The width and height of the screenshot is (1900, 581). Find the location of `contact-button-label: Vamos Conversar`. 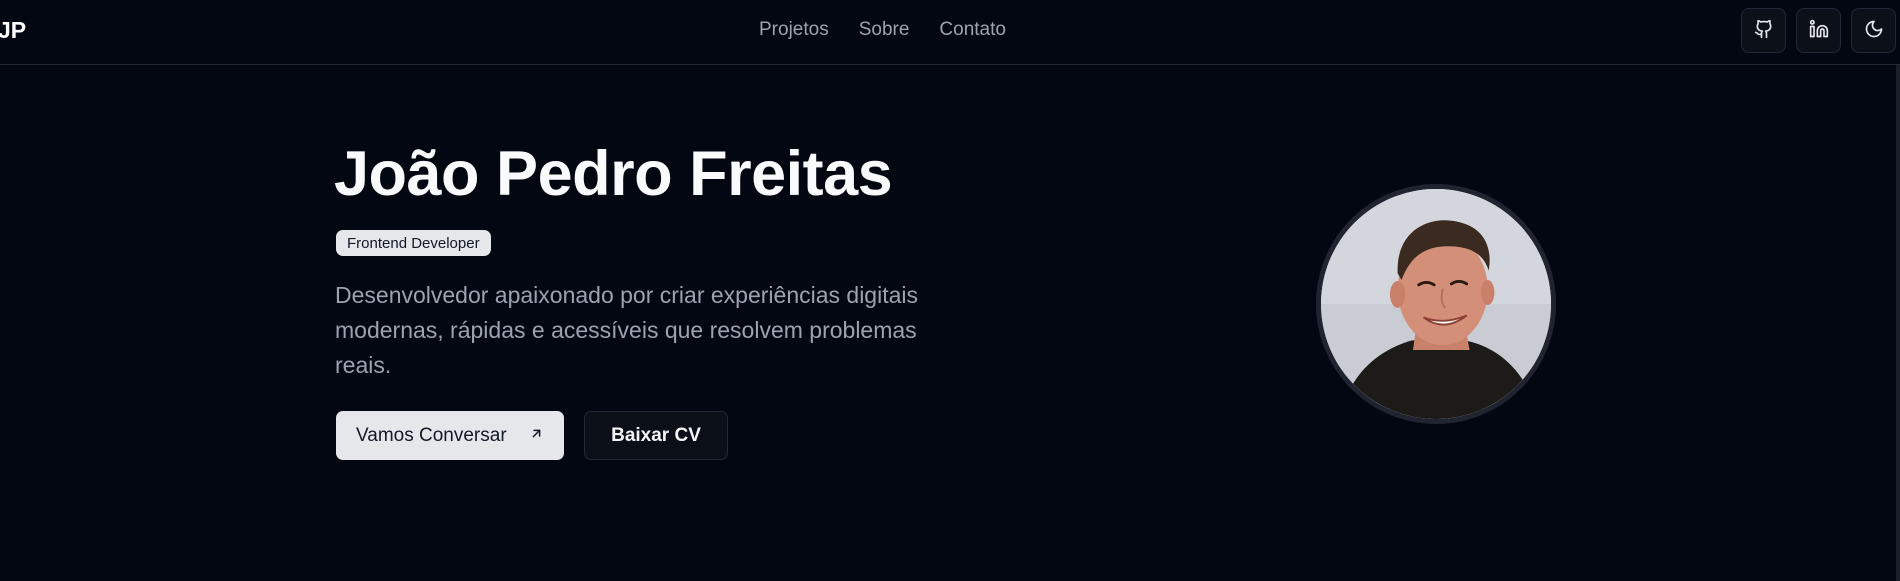

contact-button-label: Vamos Conversar is located at coordinates (431, 435).